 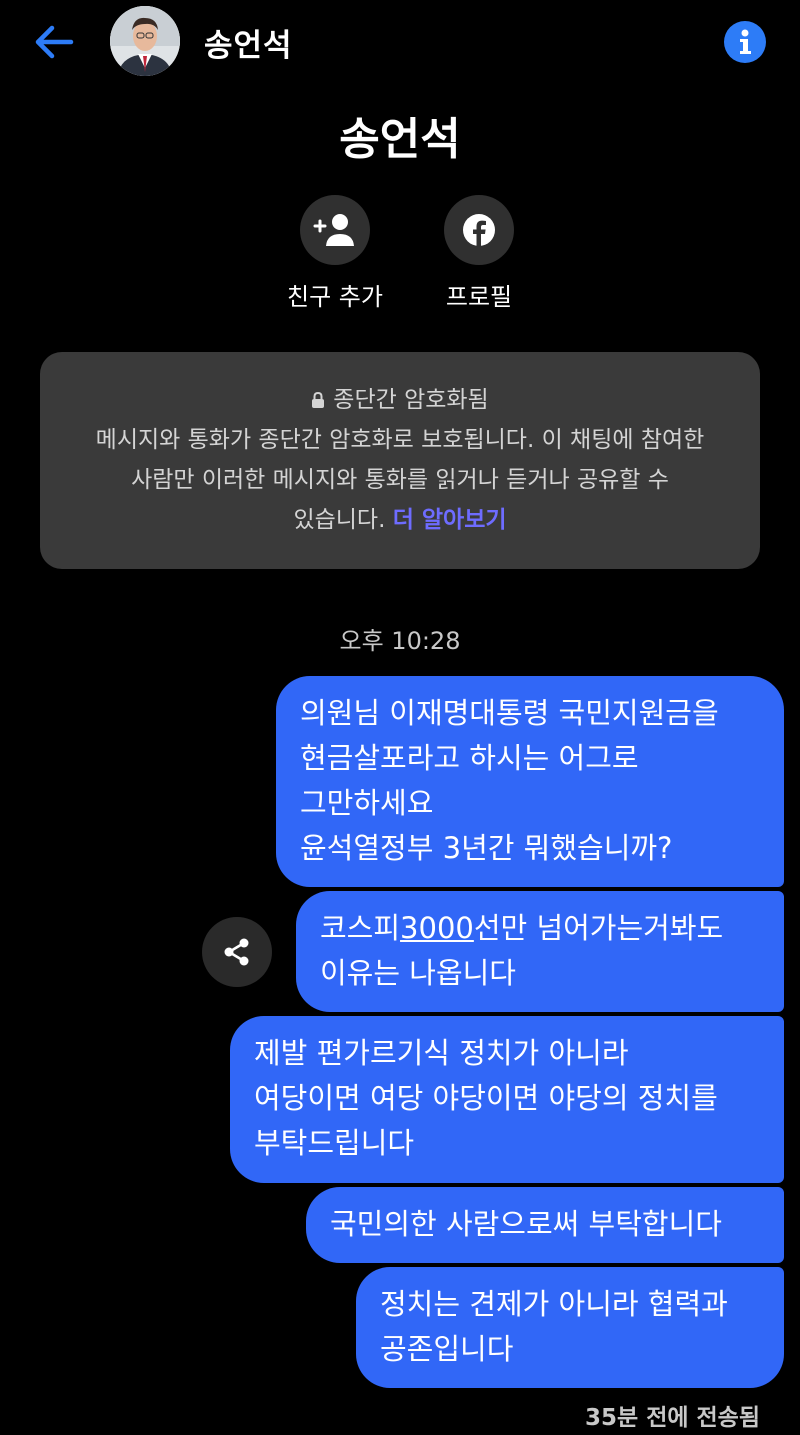 What do you see at coordinates (400, 139) in the screenshot?
I see `profile-name: 송언석` at bounding box center [400, 139].